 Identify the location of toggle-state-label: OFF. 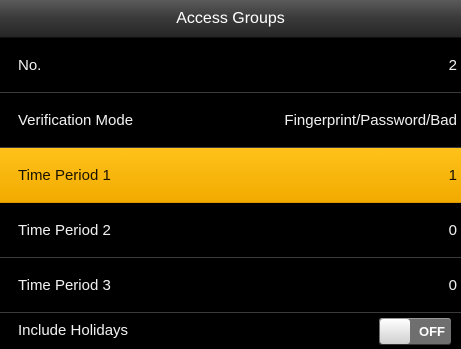
(432, 331).